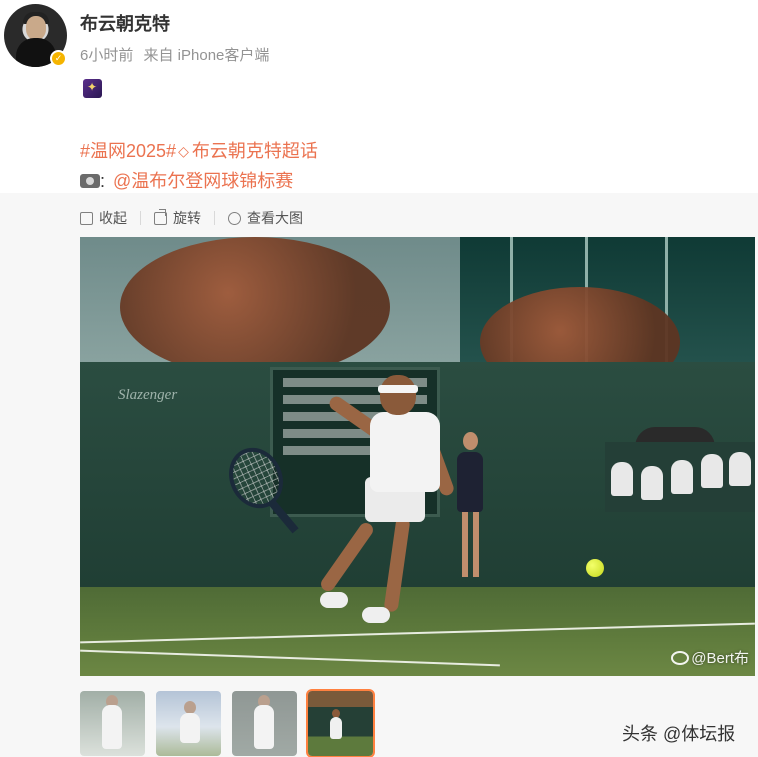  Describe the element at coordinates (58, 58) in the screenshot. I see `verified-badge-icon: ✓` at that location.